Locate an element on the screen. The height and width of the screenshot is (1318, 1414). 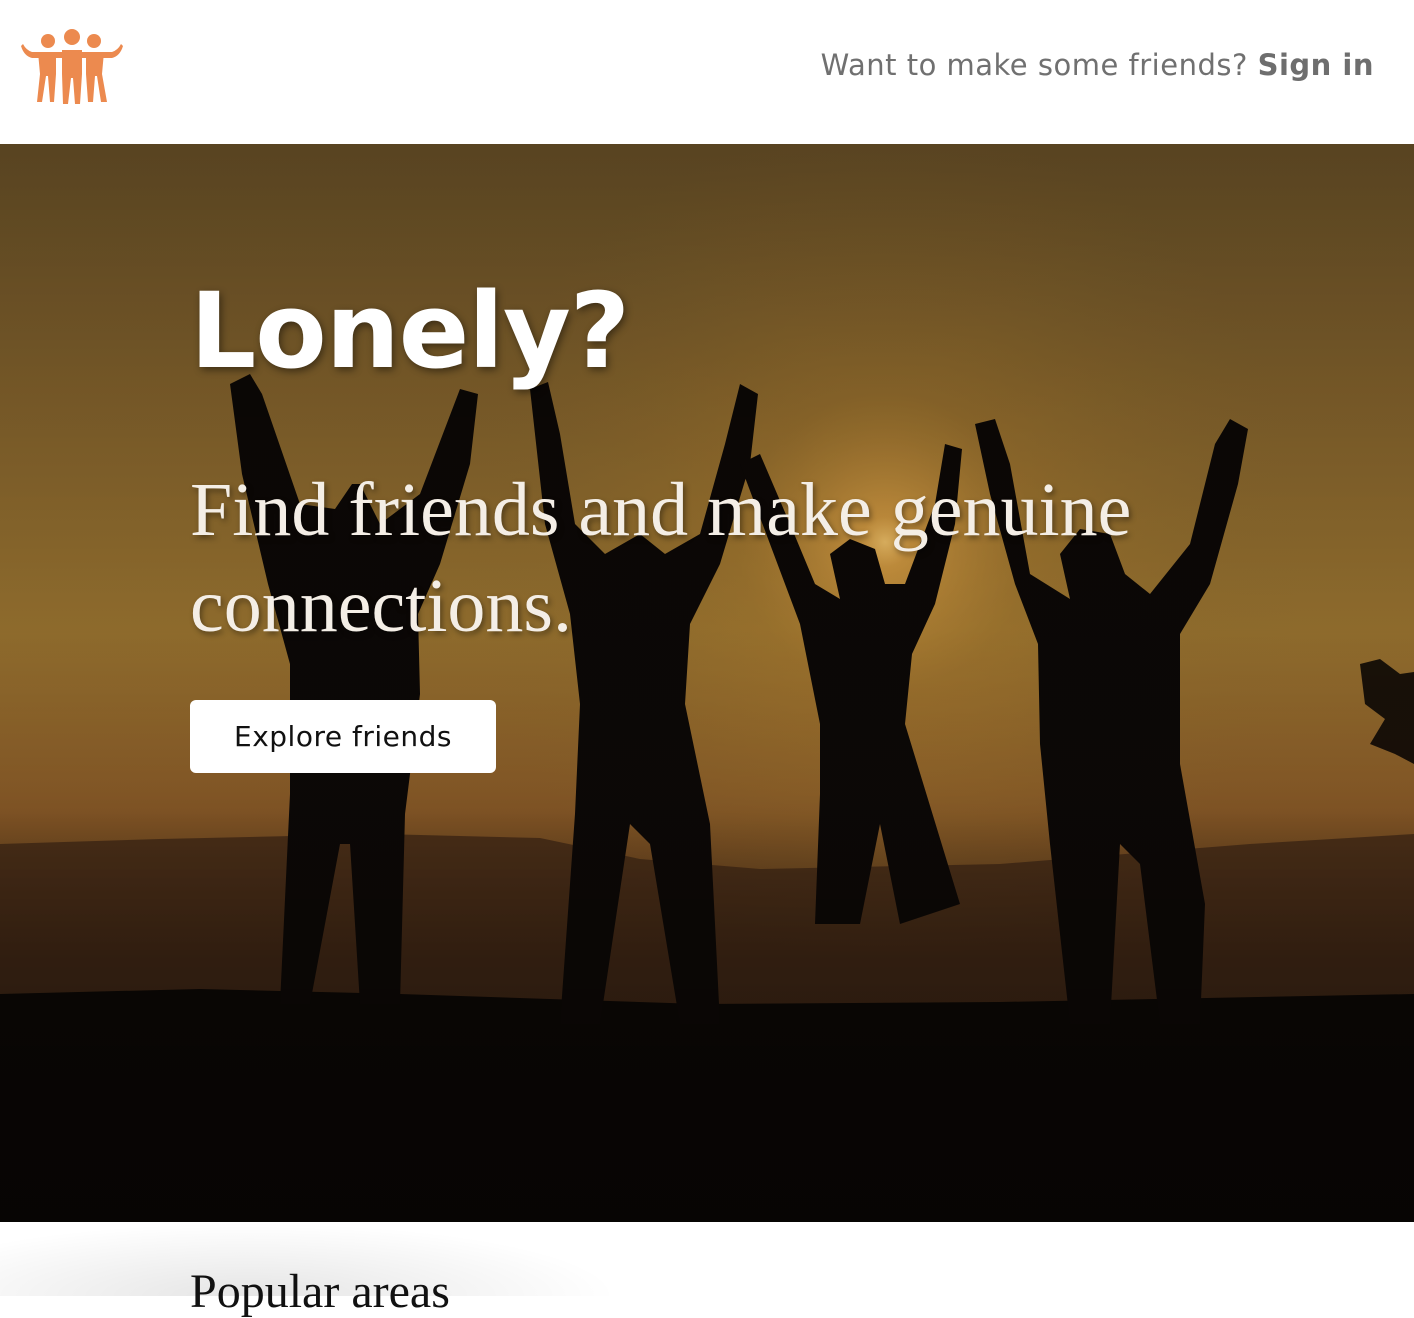
signin-prompt: Want to make some friends? Sign in is located at coordinates (1097, 65).